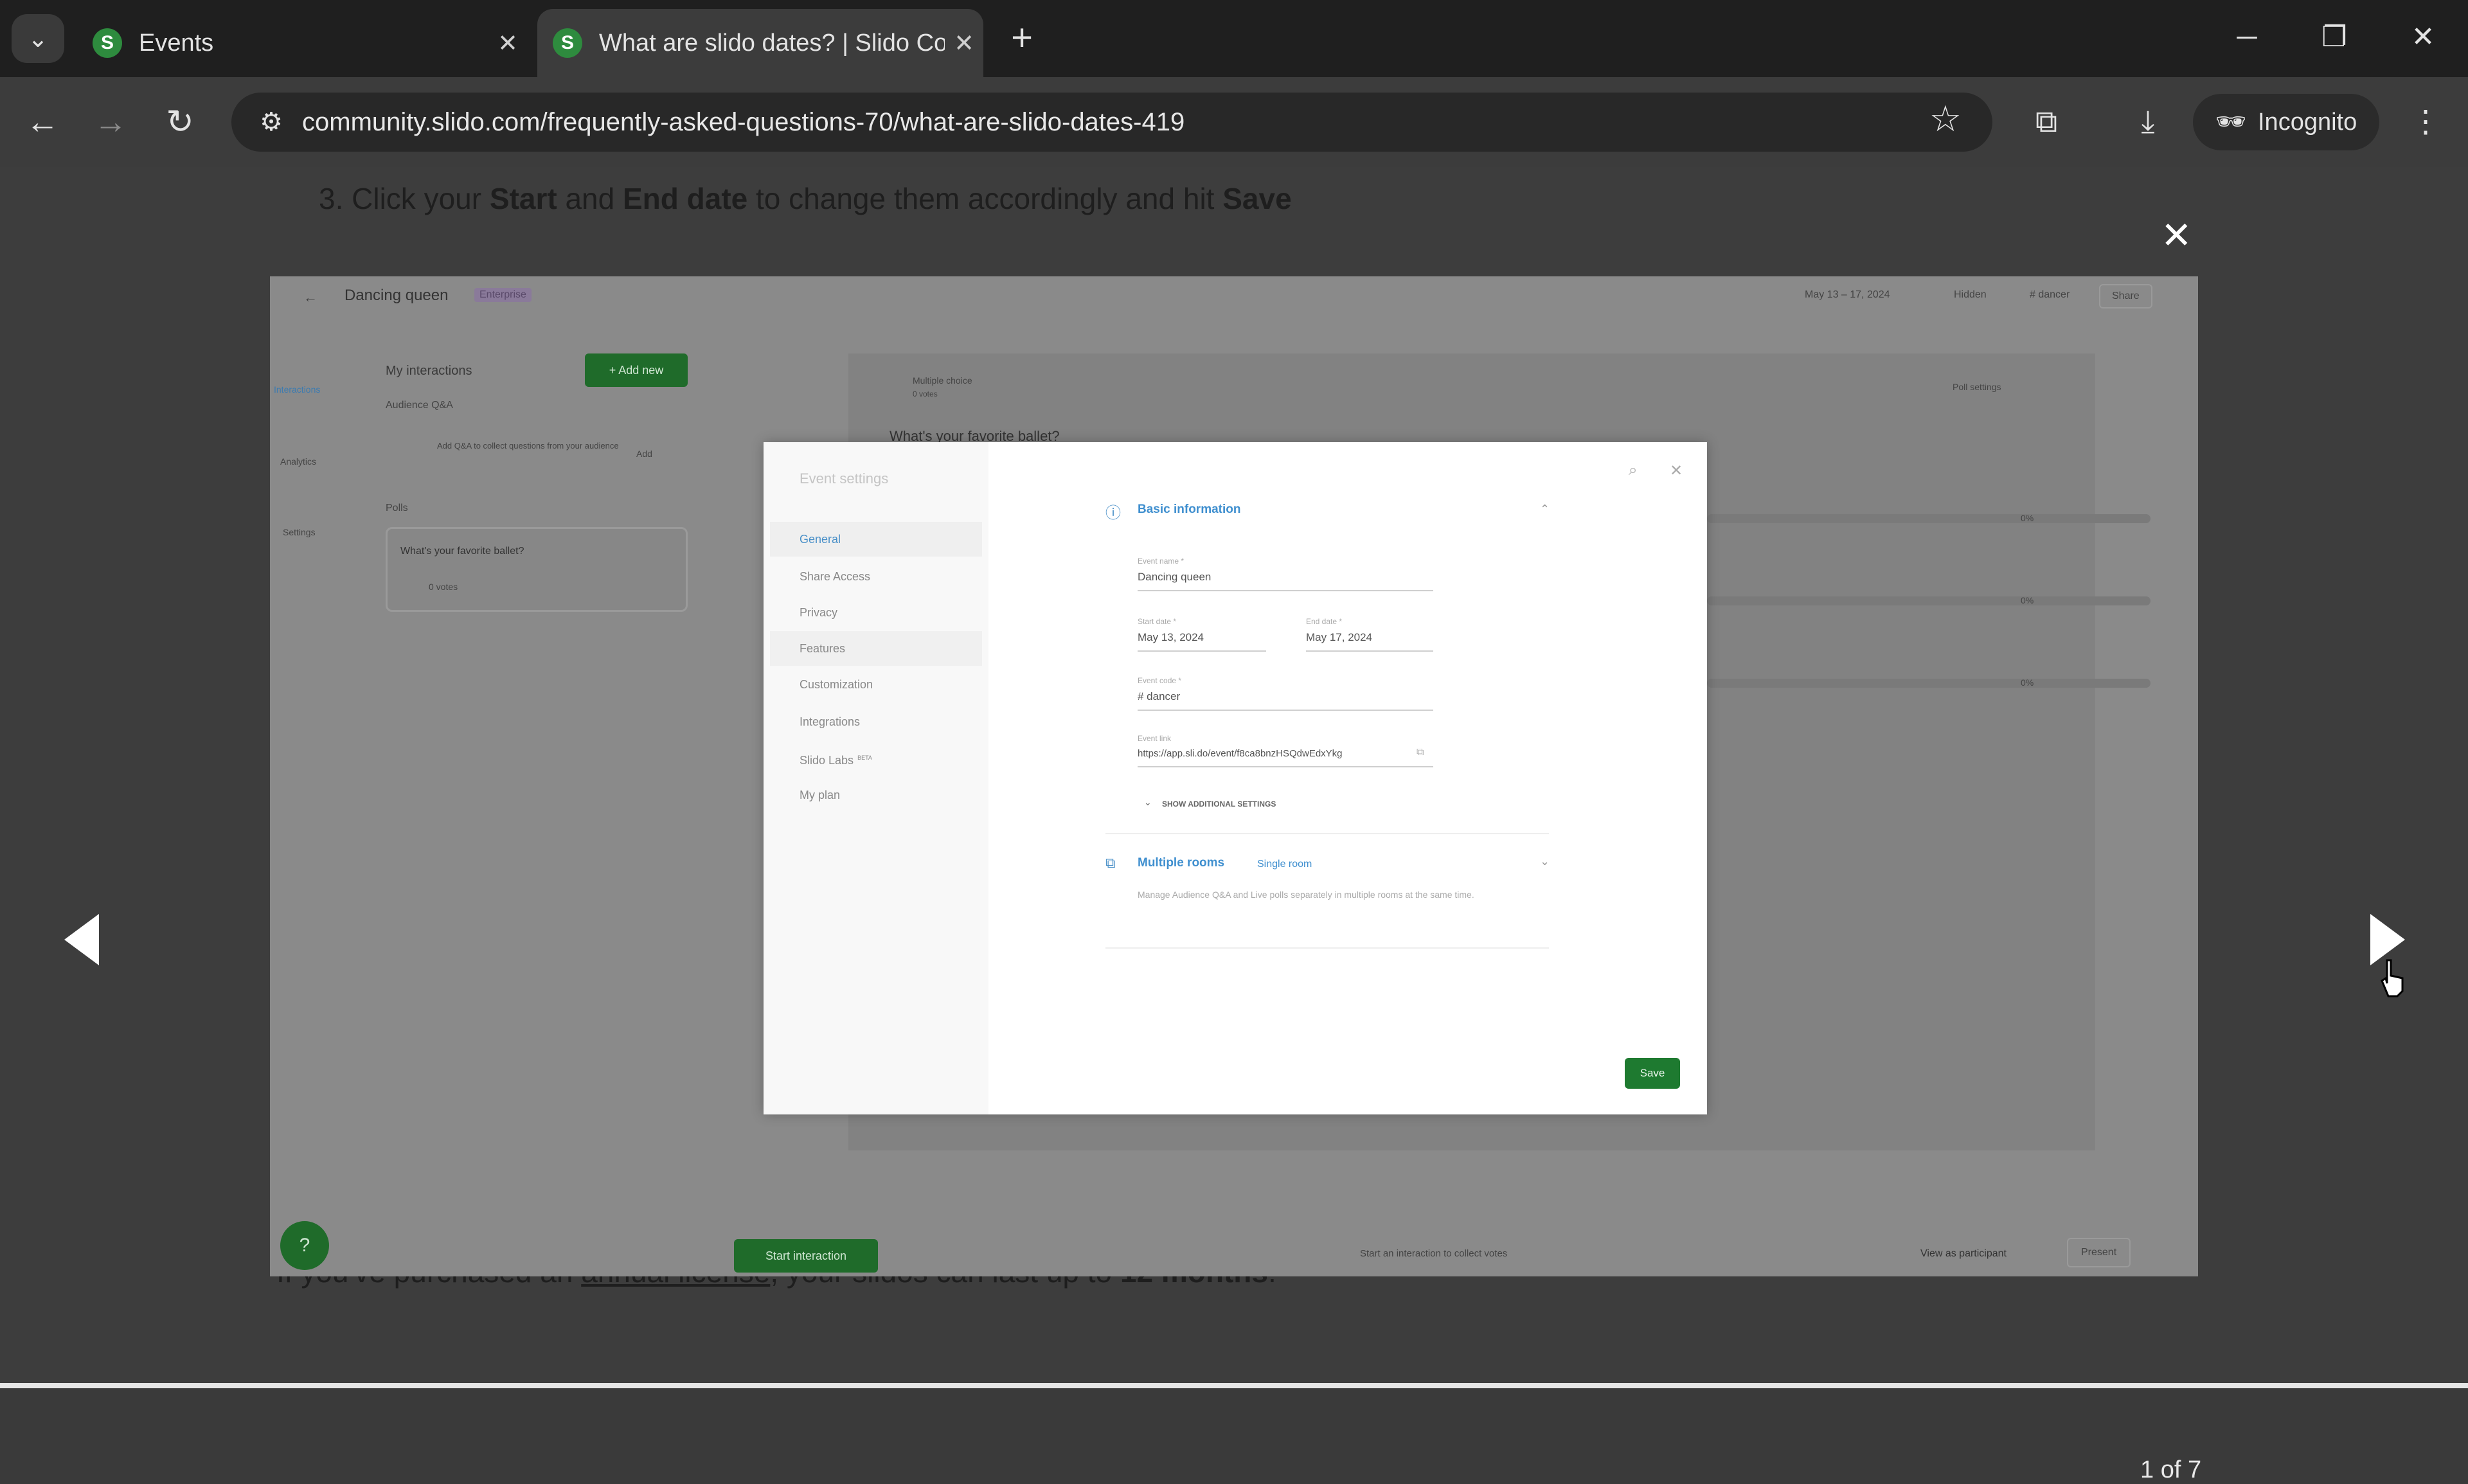 The height and width of the screenshot is (1484, 2468). I want to click on my-interactions-title: My interactions, so click(429, 371).